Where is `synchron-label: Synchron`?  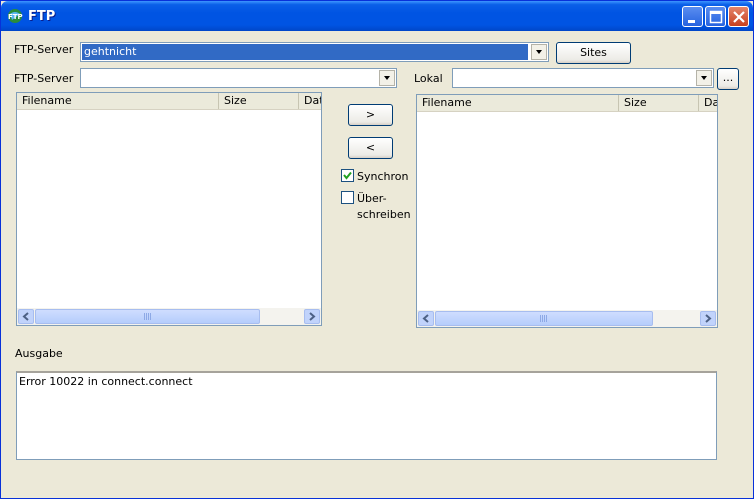
synchron-label: Synchron is located at coordinates (382, 176).